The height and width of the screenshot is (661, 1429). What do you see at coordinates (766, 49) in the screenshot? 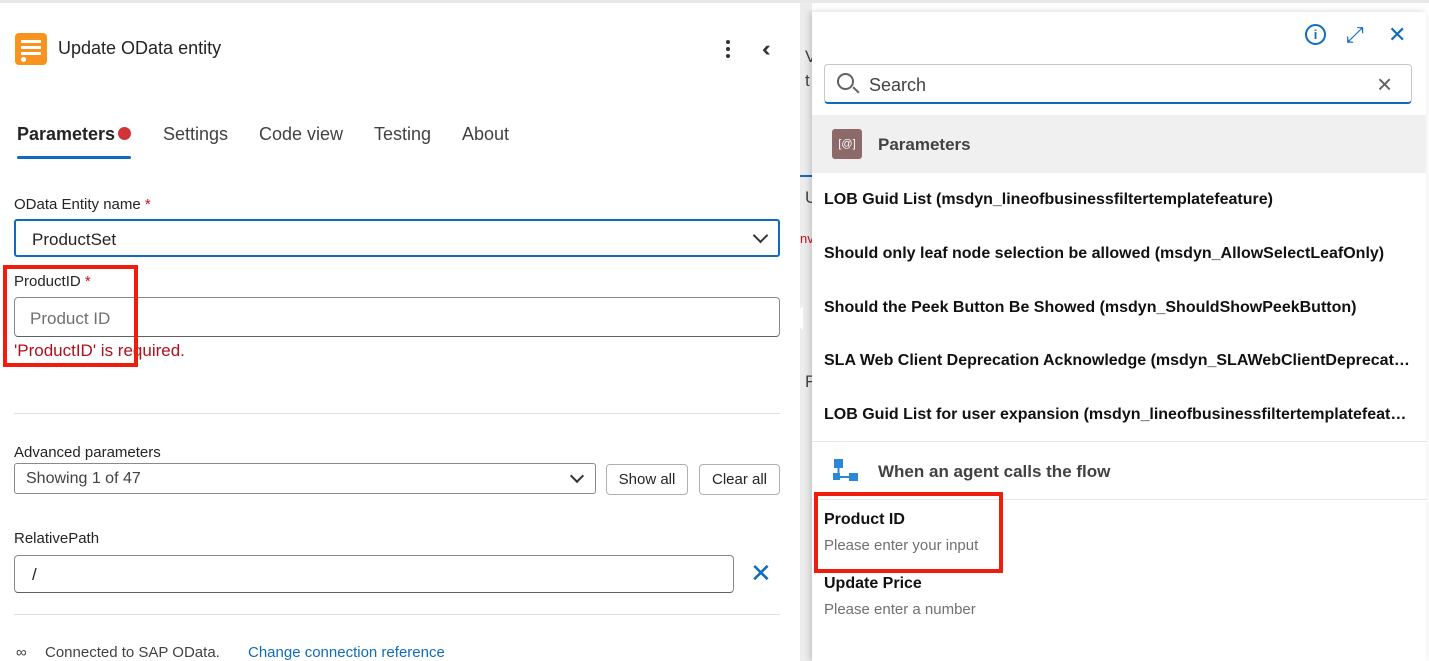
I see `collapse-panel-icon: ‹‹` at bounding box center [766, 49].